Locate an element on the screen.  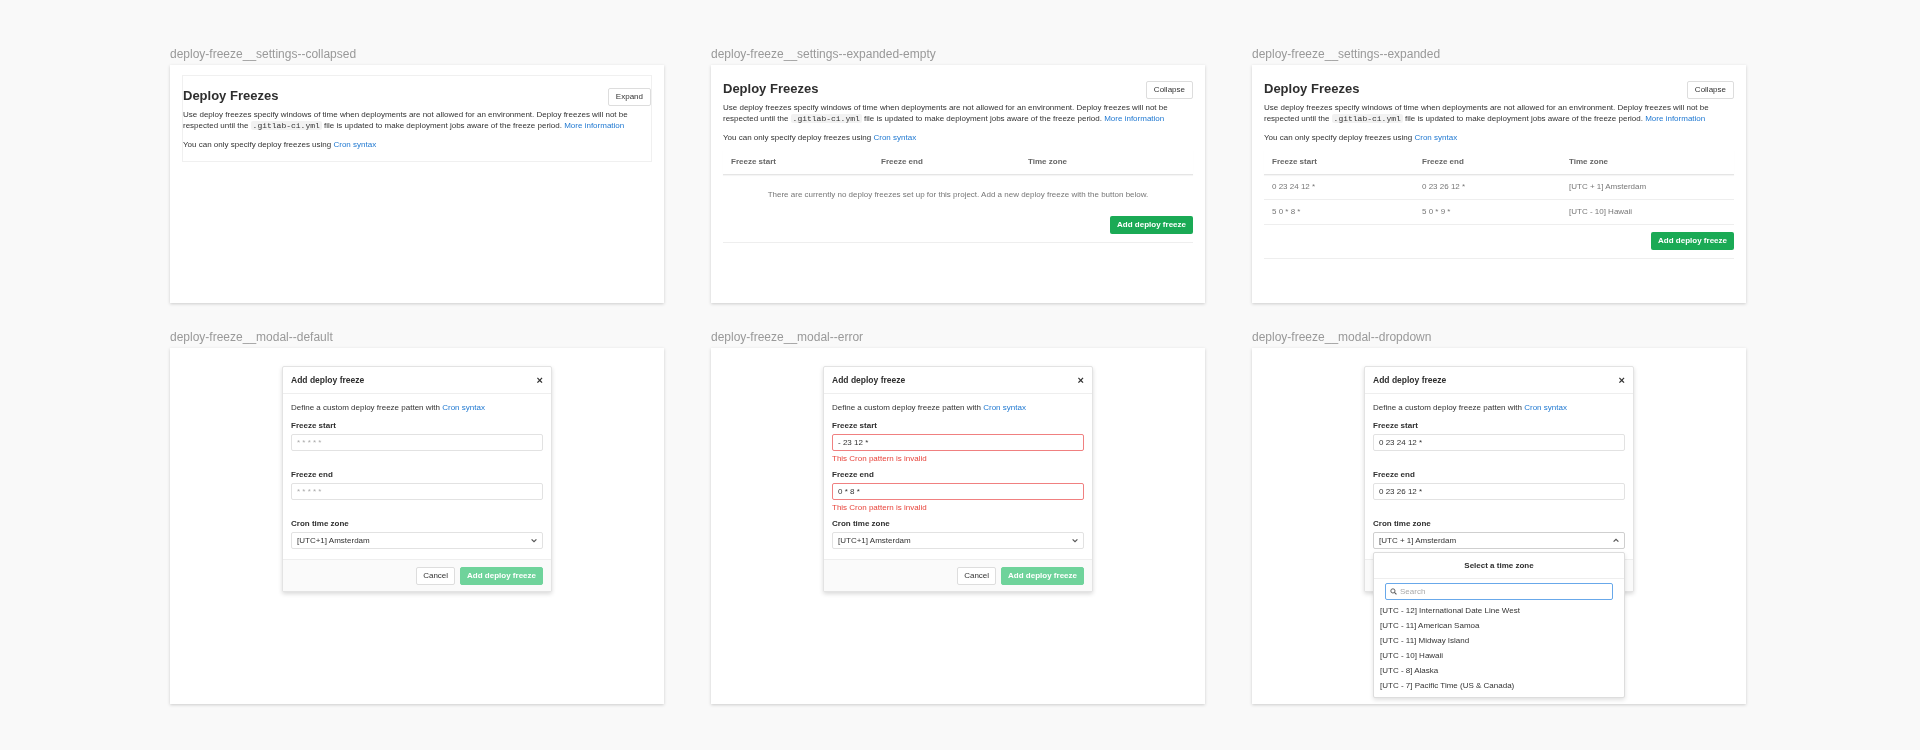
dropdown-item: [UTC - 11] Midway Island is located at coordinates (1499, 640).